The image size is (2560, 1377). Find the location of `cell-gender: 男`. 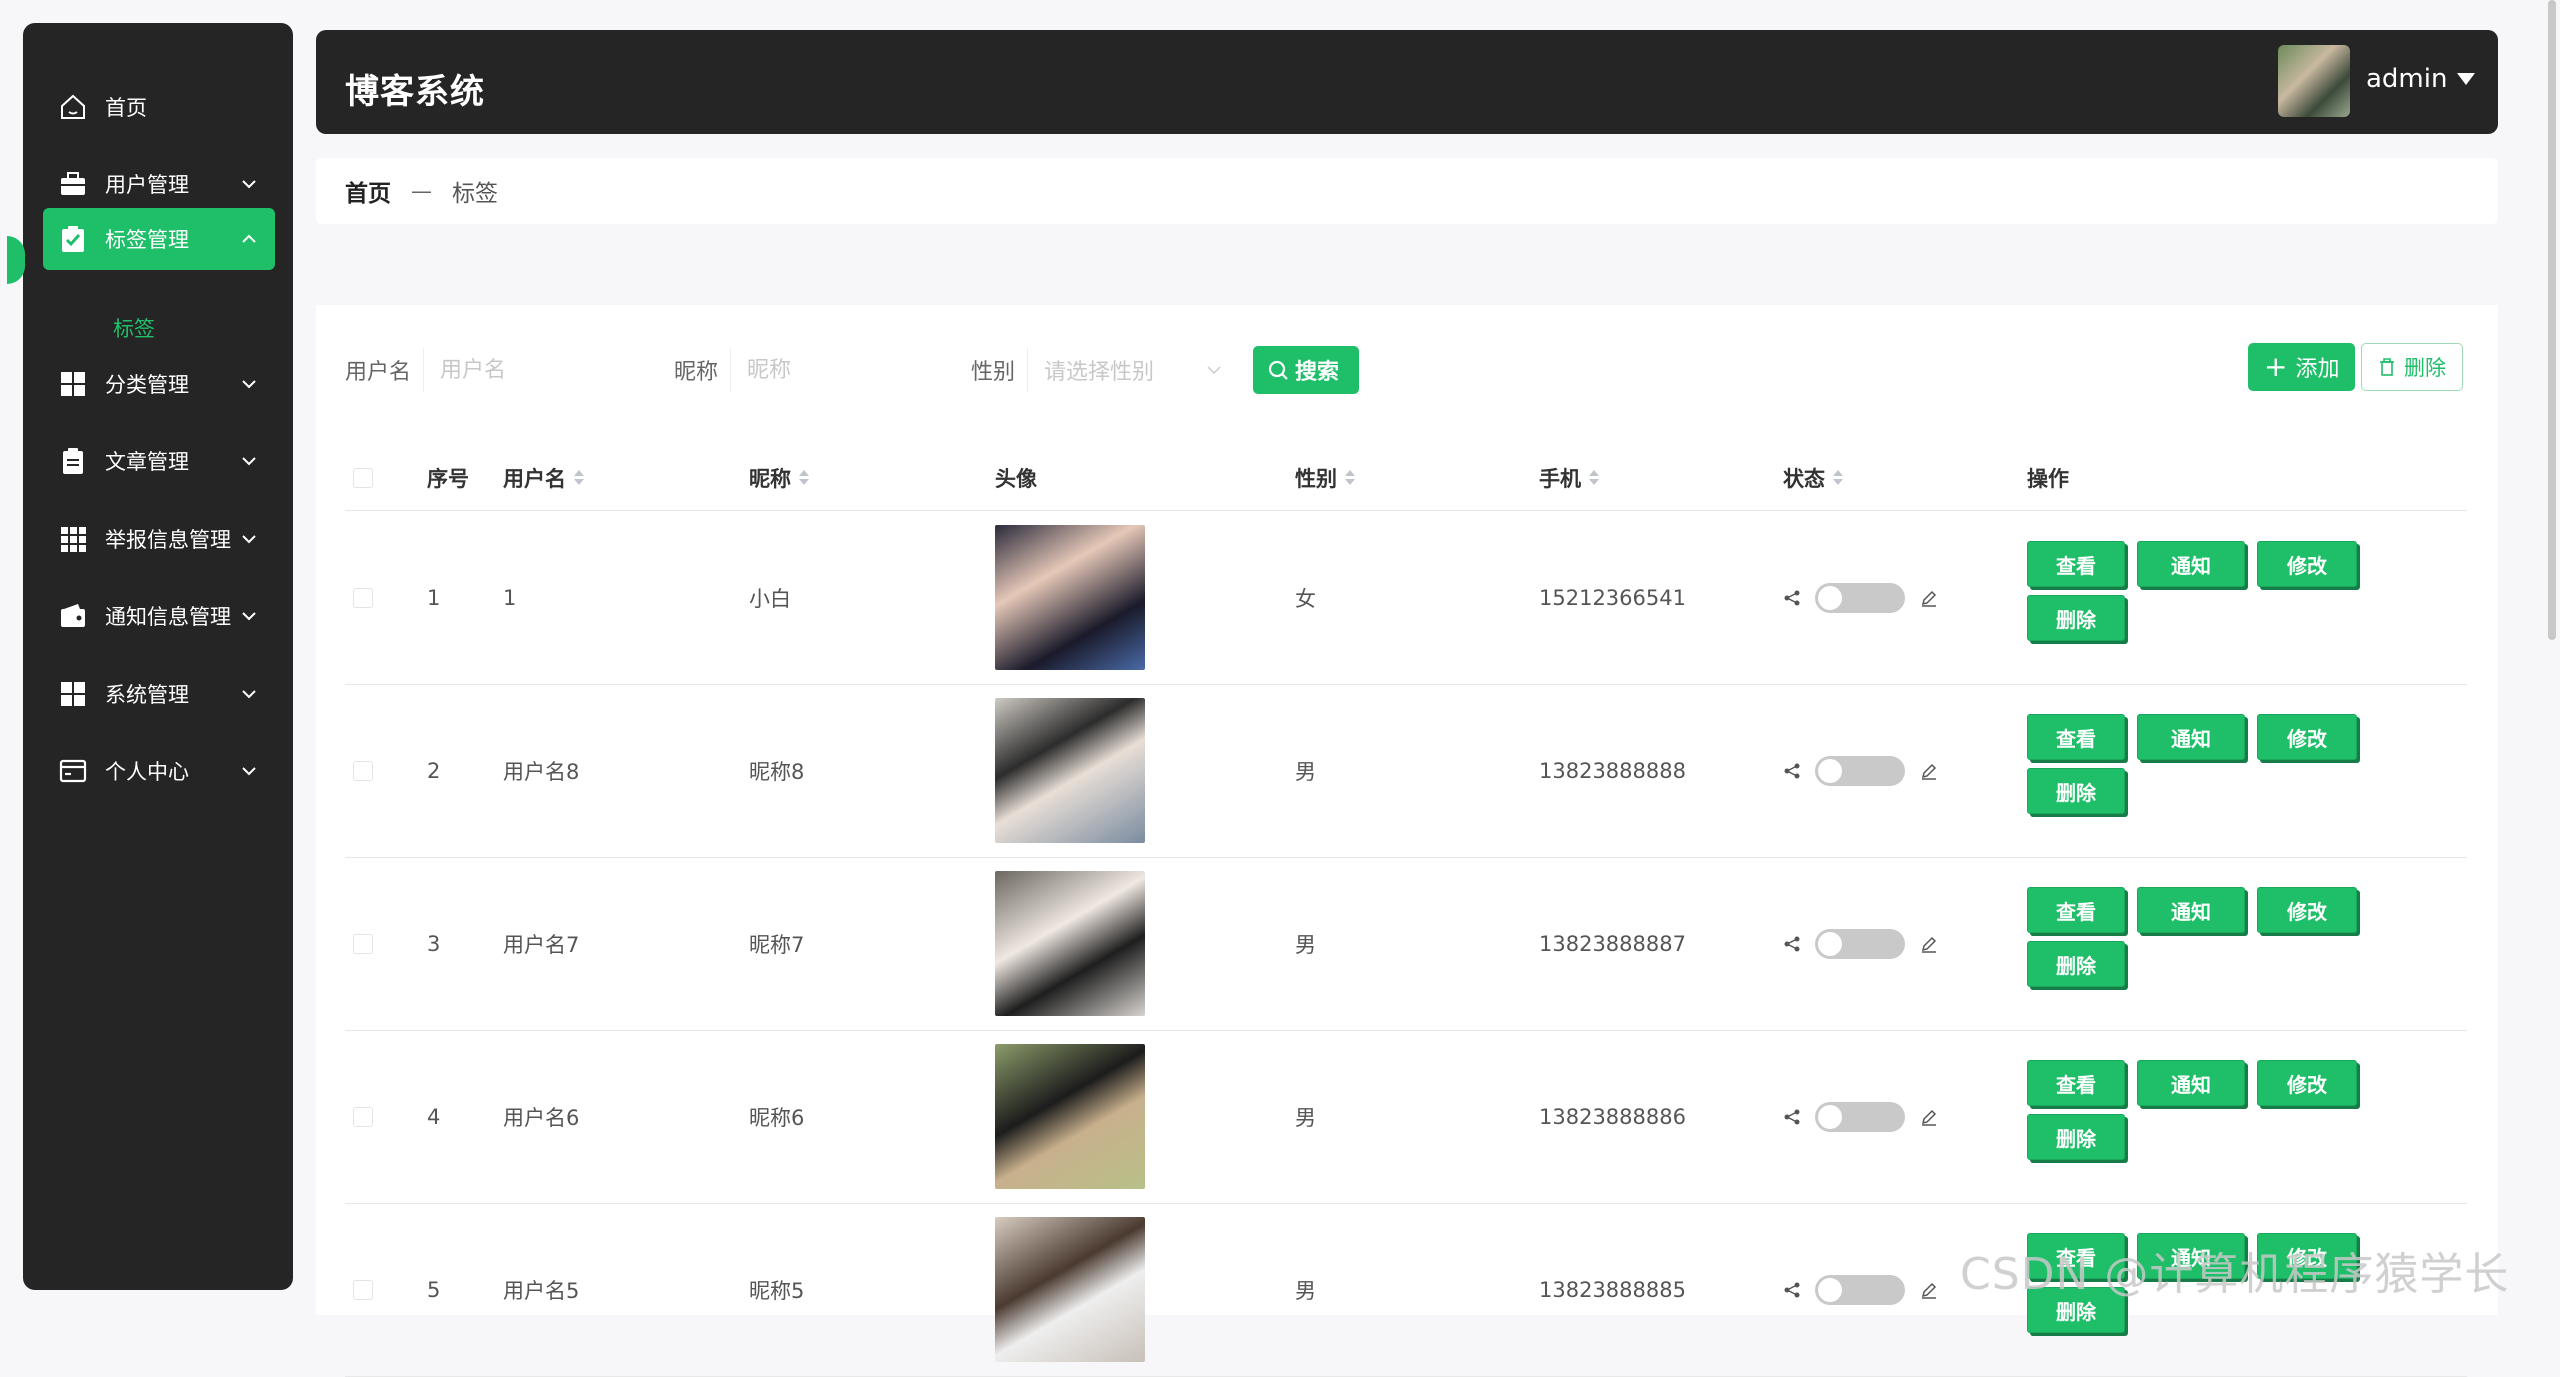

cell-gender: 男 is located at coordinates (1305, 1290).